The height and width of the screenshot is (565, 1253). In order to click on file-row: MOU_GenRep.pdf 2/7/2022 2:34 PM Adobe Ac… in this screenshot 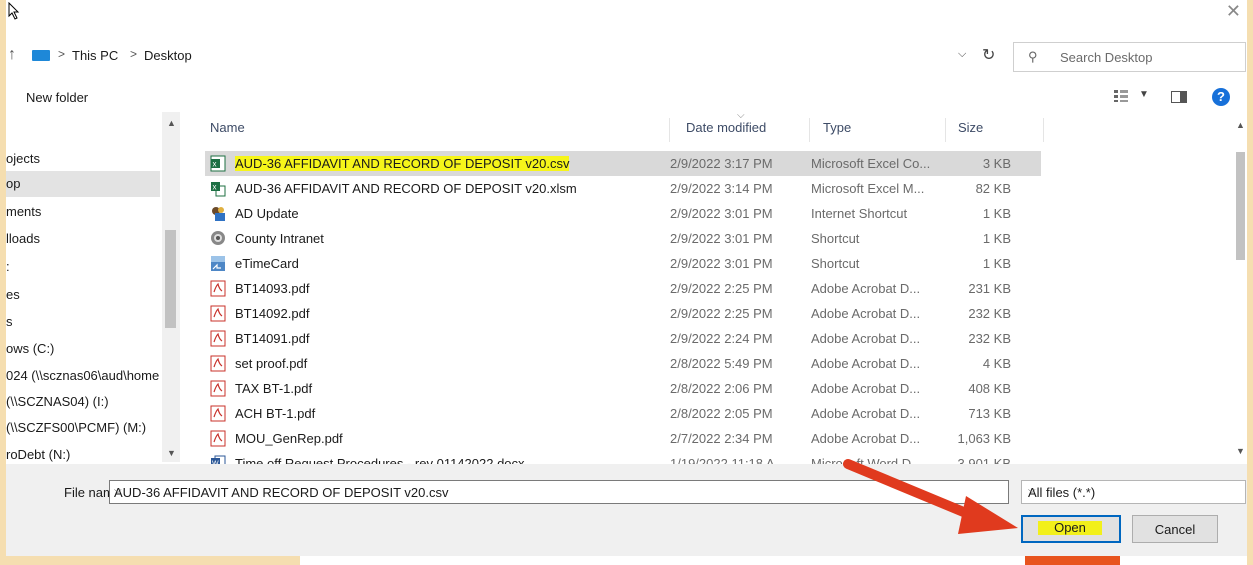, I will do `click(623, 438)`.